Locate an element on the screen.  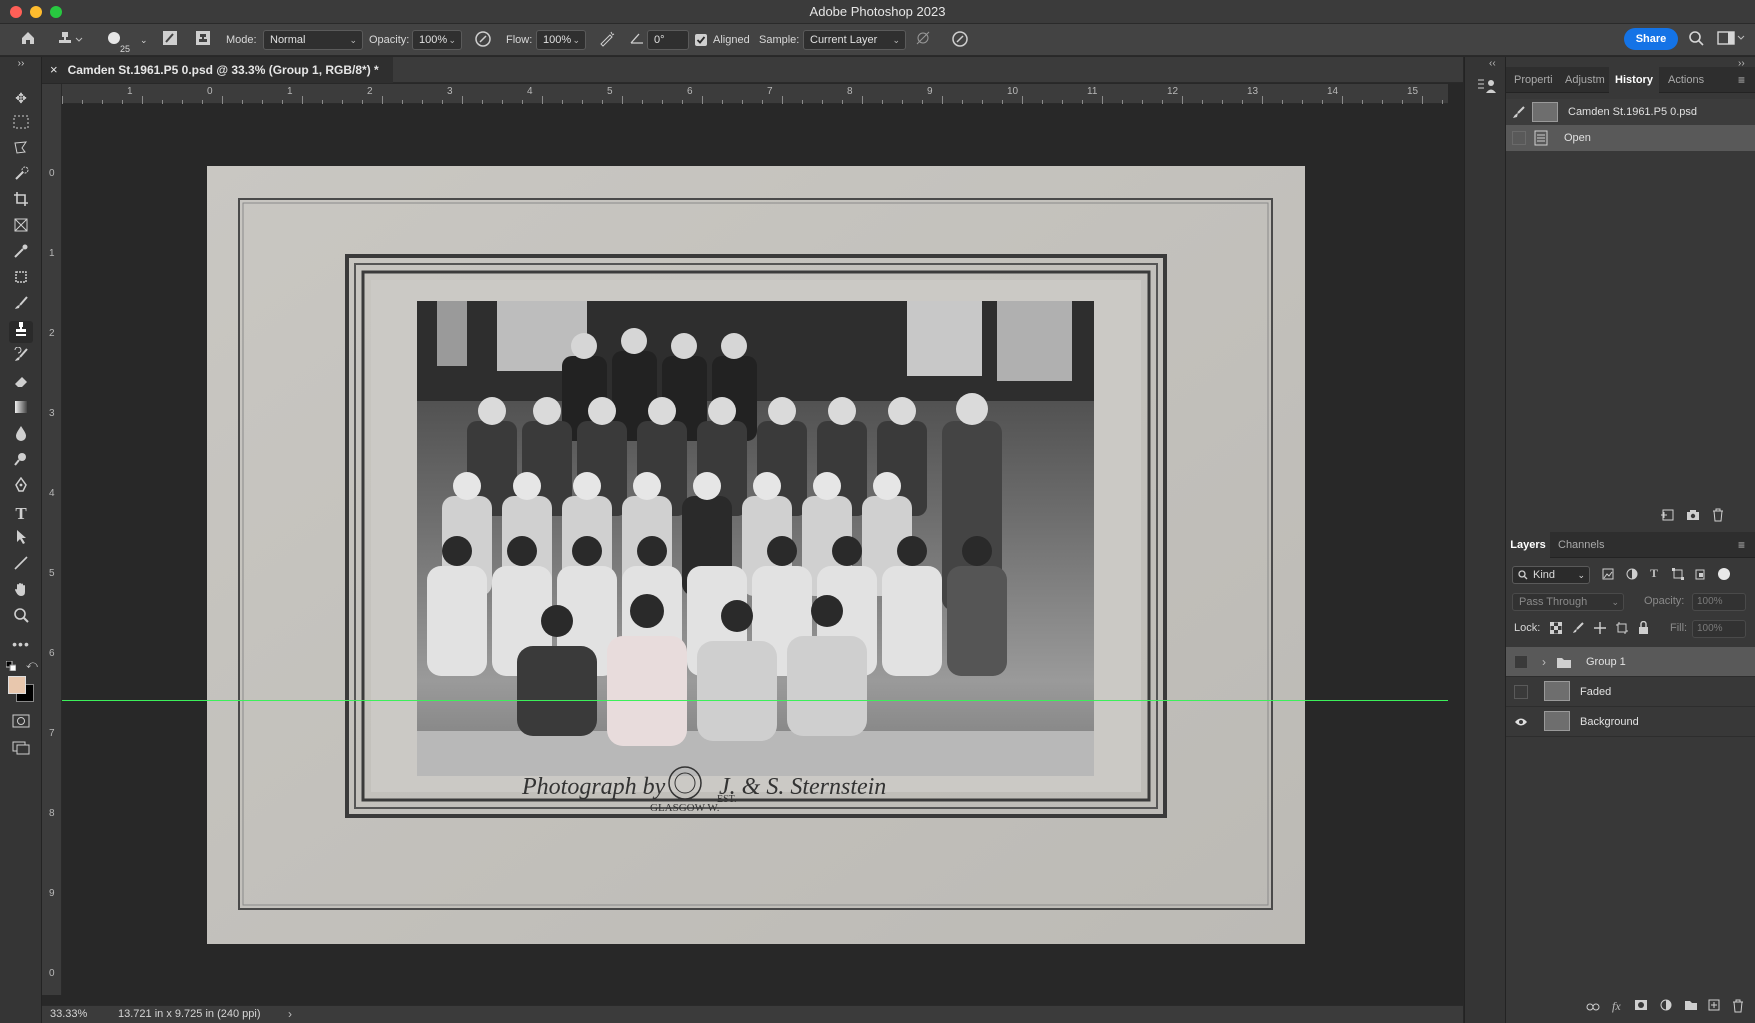
share-button: Share is located at coordinates (1651, 39).